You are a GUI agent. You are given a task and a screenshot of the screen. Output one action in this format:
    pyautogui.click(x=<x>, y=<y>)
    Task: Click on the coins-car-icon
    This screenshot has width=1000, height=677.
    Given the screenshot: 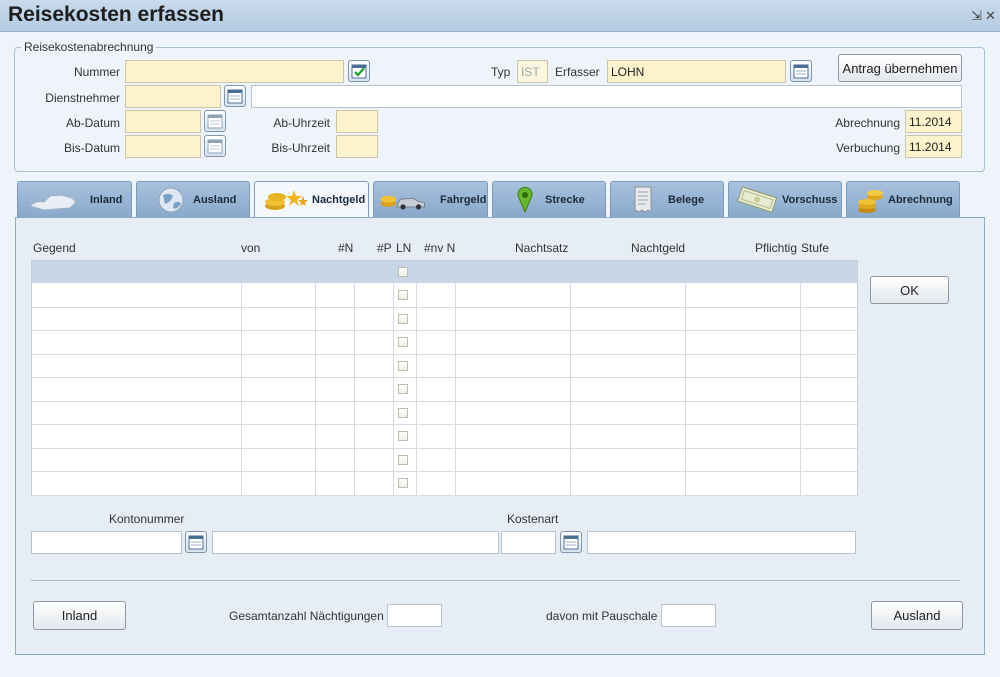 What is the action you would take?
    pyautogui.click(x=402, y=202)
    